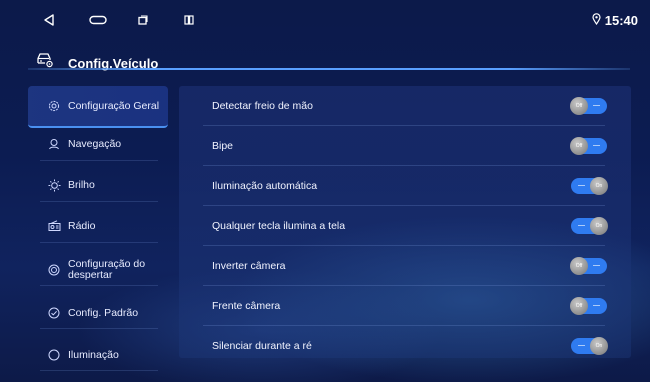 This screenshot has width=650, height=382. Describe the element at coordinates (189, 20) in the screenshot. I see `split-screen-icon` at that location.